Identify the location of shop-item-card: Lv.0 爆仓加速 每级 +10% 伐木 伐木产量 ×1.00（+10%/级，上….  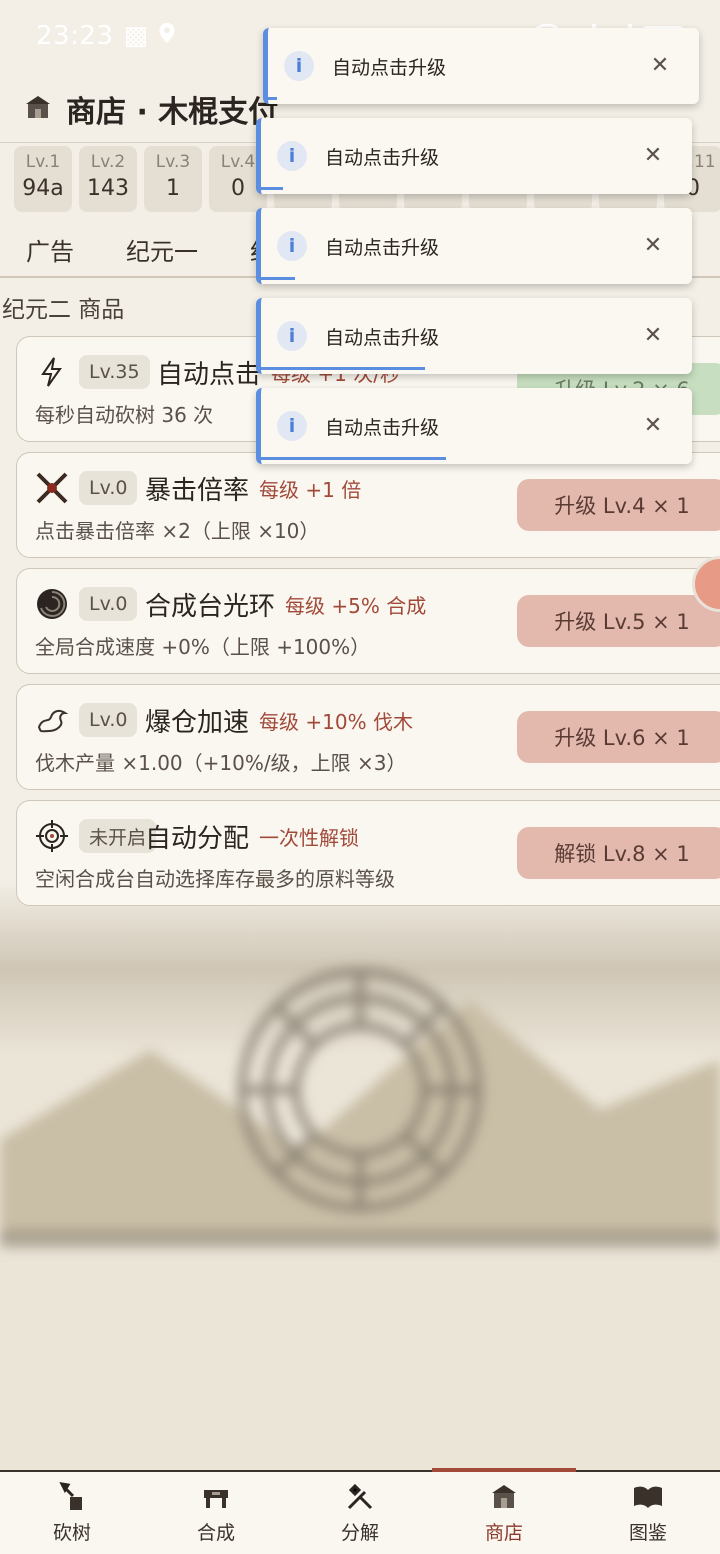
(368, 737).